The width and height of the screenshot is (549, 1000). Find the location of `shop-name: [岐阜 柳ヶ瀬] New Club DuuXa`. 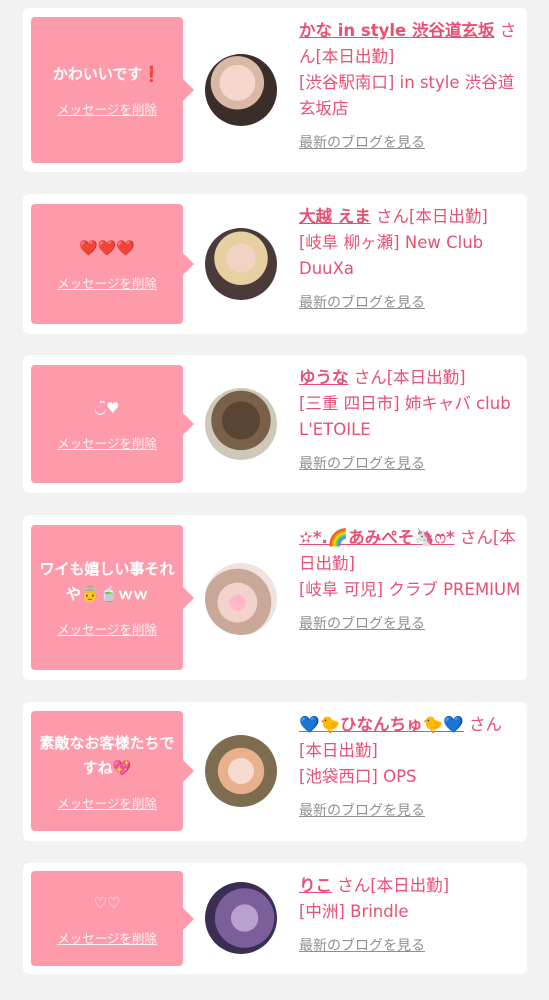

shop-name: [岐阜 柳ヶ瀬] New Club DuuXa is located at coordinates (391, 255).